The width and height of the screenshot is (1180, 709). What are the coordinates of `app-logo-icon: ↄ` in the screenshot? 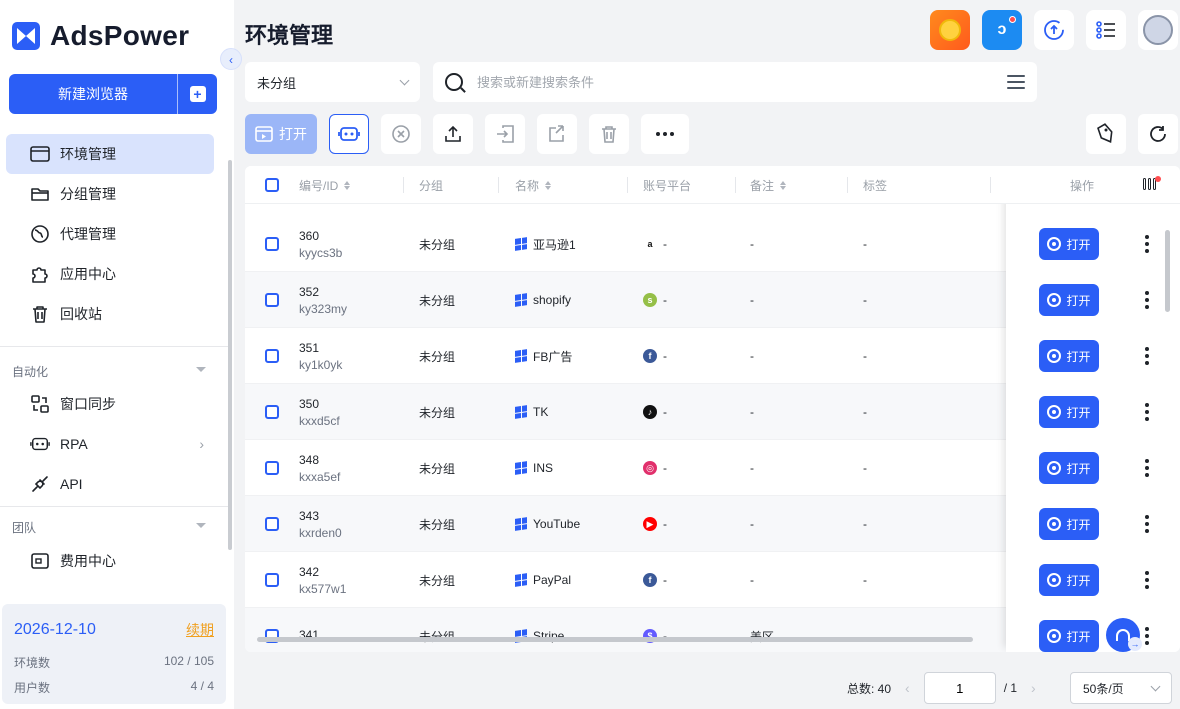 It's located at (1002, 29).